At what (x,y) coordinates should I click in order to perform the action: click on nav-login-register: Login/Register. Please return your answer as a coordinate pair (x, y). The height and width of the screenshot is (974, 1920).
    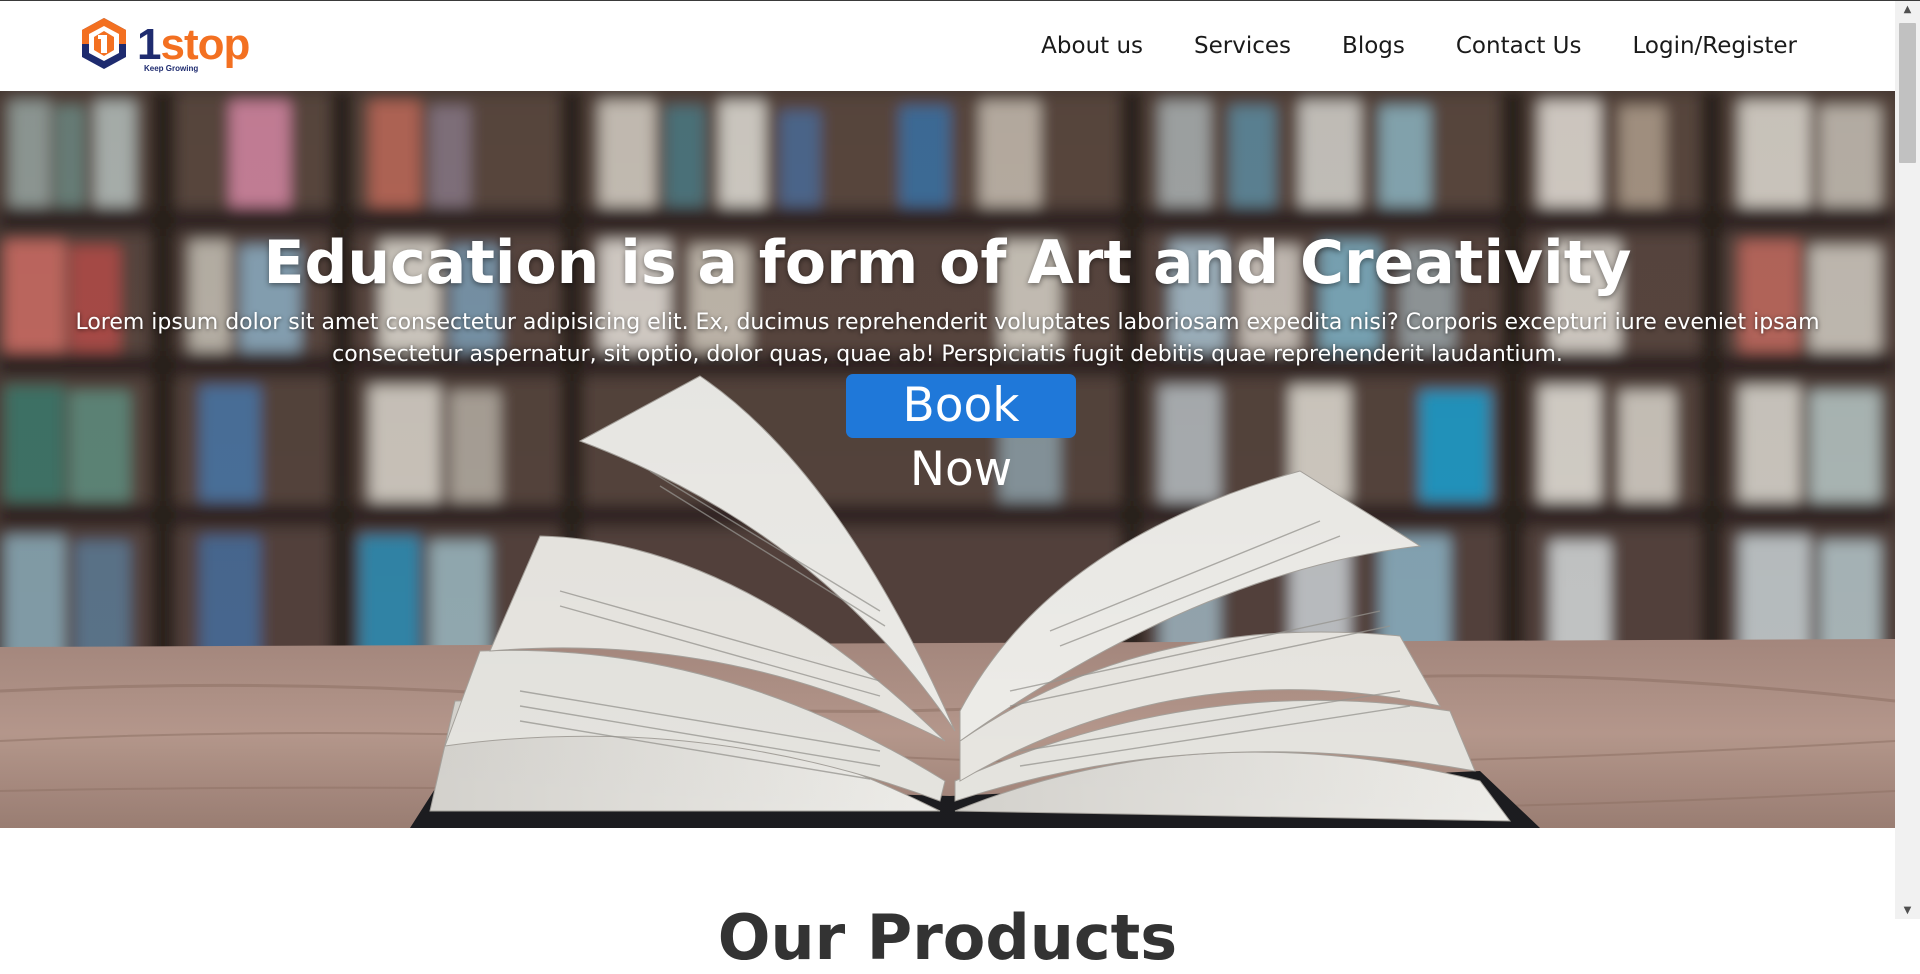
    Looking at the image, I should click on (1715, 46).